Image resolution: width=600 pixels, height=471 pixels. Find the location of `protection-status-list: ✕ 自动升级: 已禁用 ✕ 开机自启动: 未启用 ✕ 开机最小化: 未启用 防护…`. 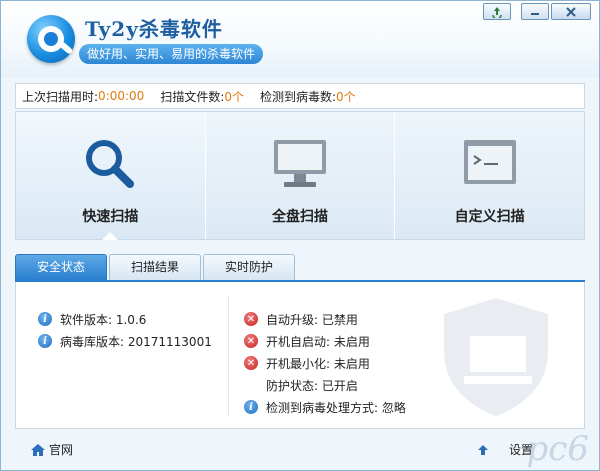

protection-status-list: ✕ 自动升级: 已禁用 ✕ 开机自启动: 未启用 ✕ 开机最小化: 未启用 防护… is located at coordinates (325, 363).